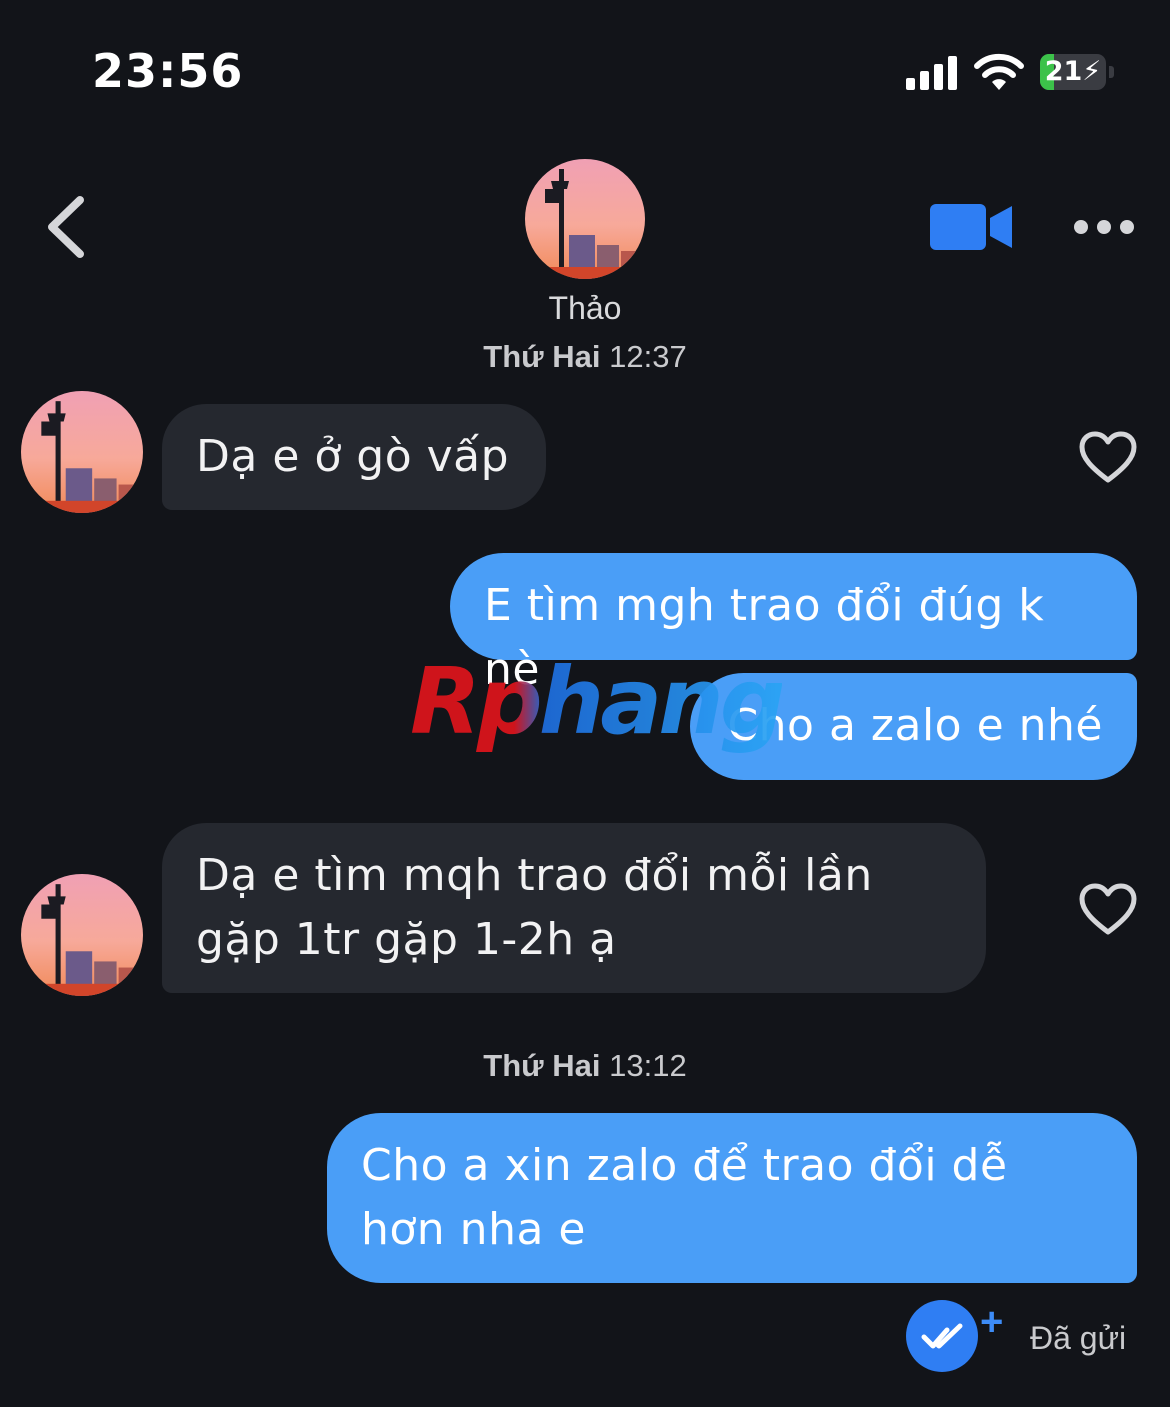  I want to click on contact-avatar, so click(585, 219).